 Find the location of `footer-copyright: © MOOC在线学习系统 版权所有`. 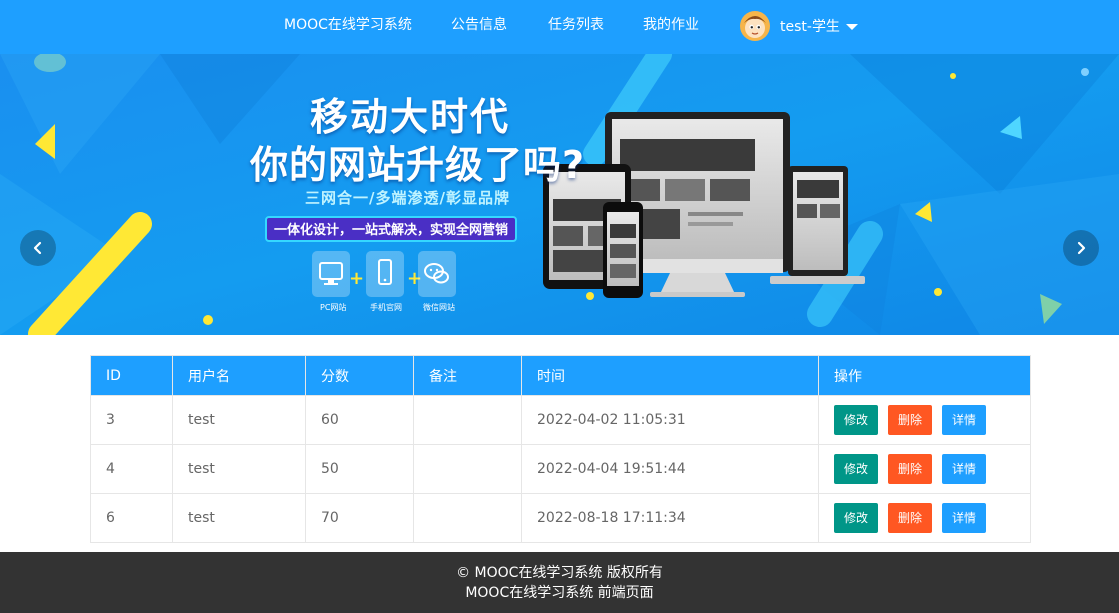

footer-copyright: © MOOC在线学习系统 版权所有 is located at coordinates (559, 573).